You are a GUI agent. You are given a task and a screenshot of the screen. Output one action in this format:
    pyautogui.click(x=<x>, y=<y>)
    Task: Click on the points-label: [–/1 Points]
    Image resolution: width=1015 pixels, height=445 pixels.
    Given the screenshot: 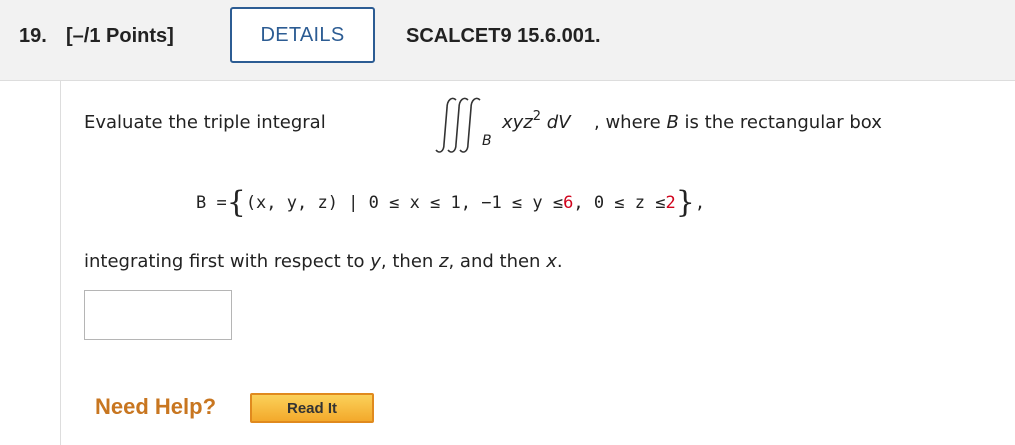 What is the action you would take?
    pyautogui.click(x=120, y=36)
    